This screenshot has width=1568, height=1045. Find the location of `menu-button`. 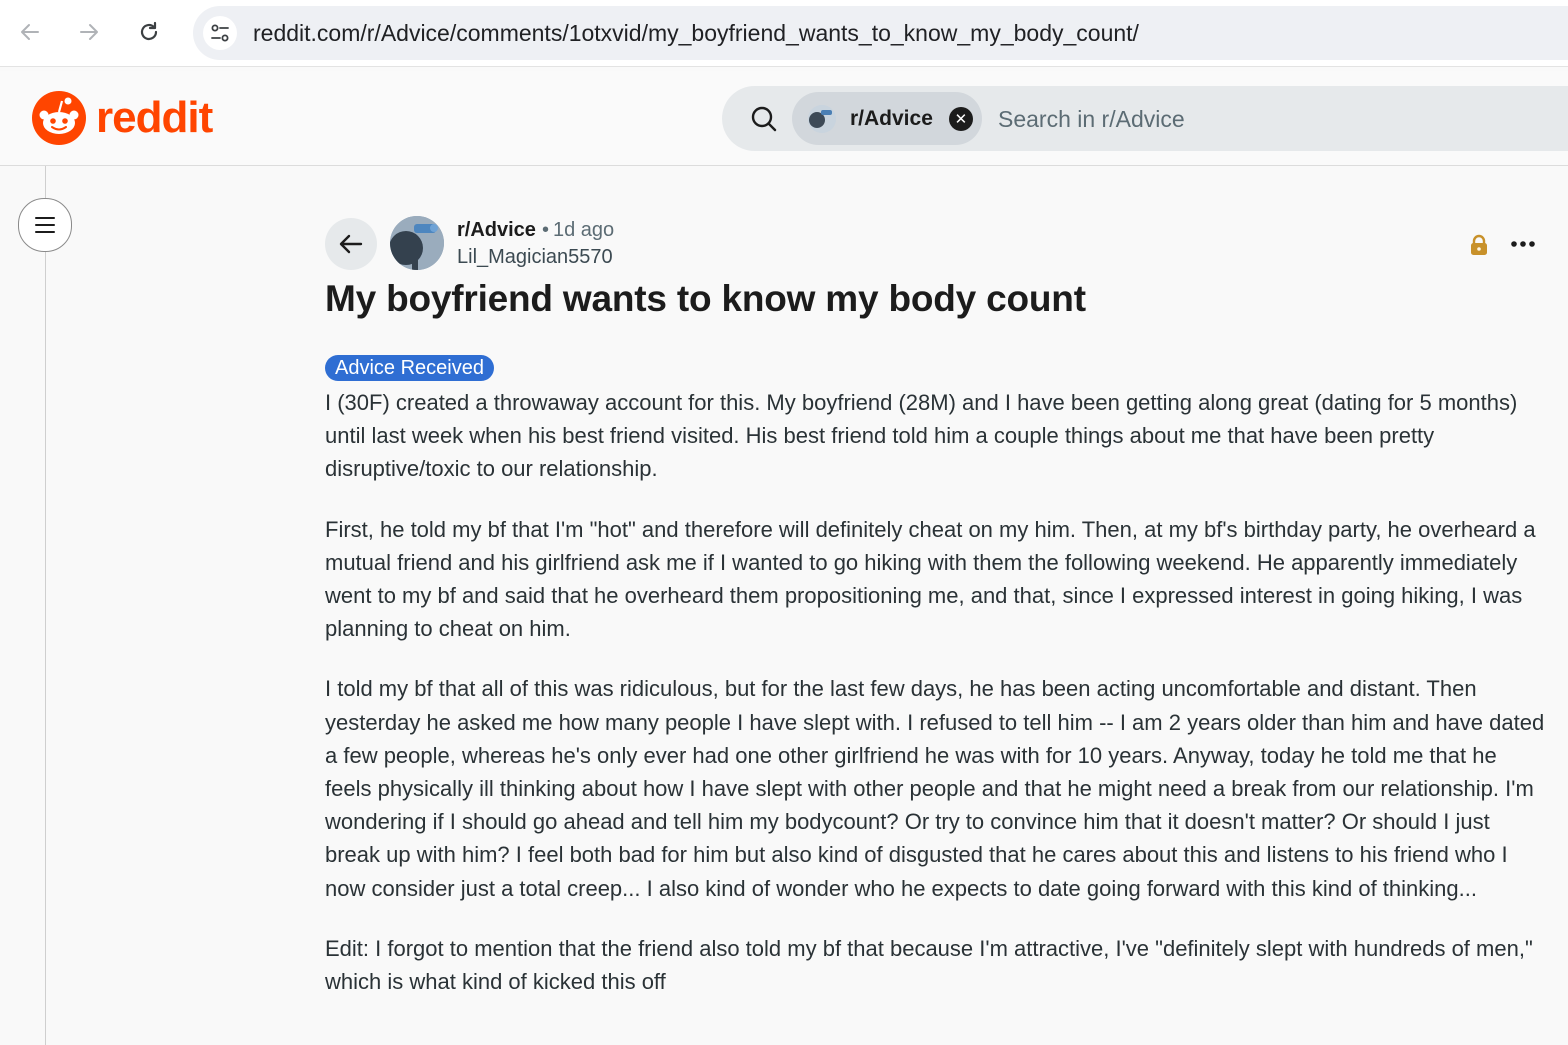

menu-button is located at coordinates (45, 225).